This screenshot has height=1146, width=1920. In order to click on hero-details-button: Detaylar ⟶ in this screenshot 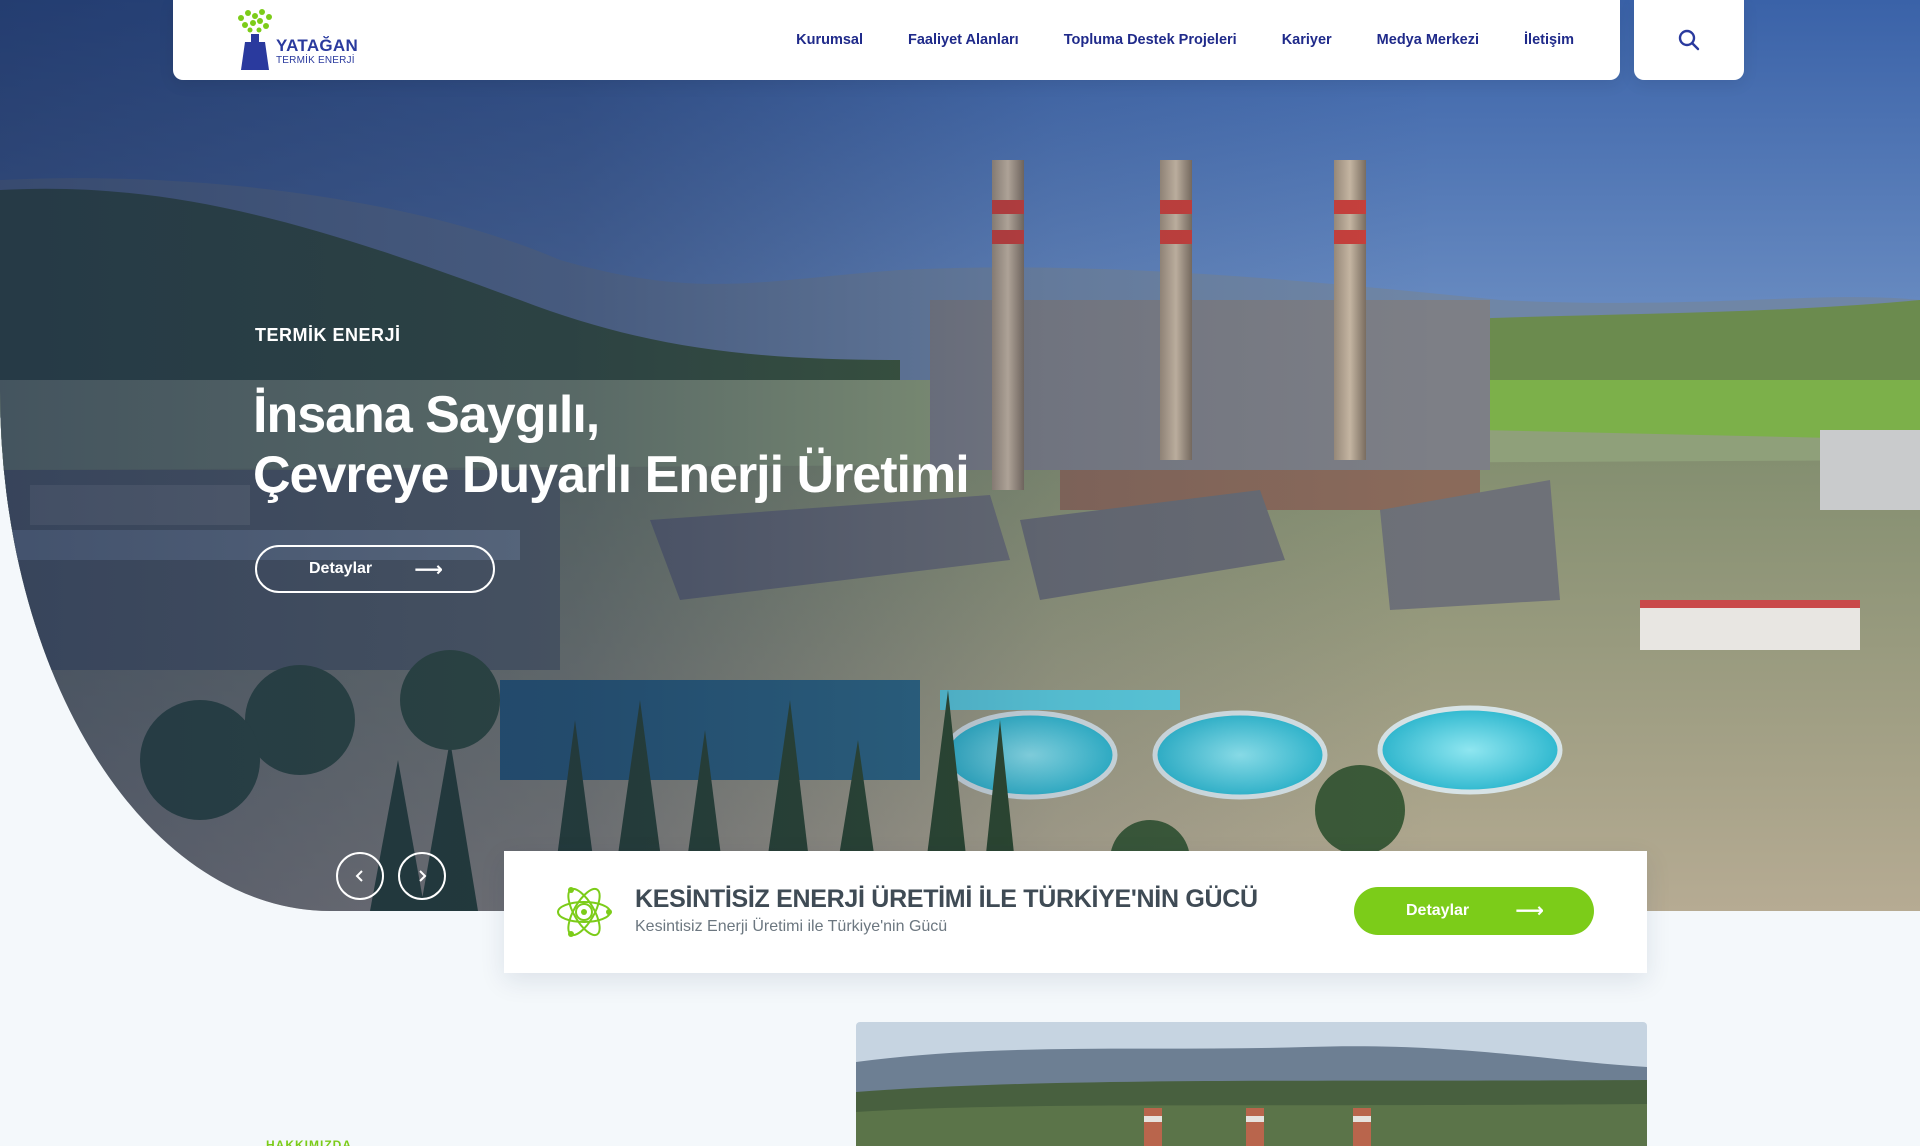, I will do `click(375, 569)`.